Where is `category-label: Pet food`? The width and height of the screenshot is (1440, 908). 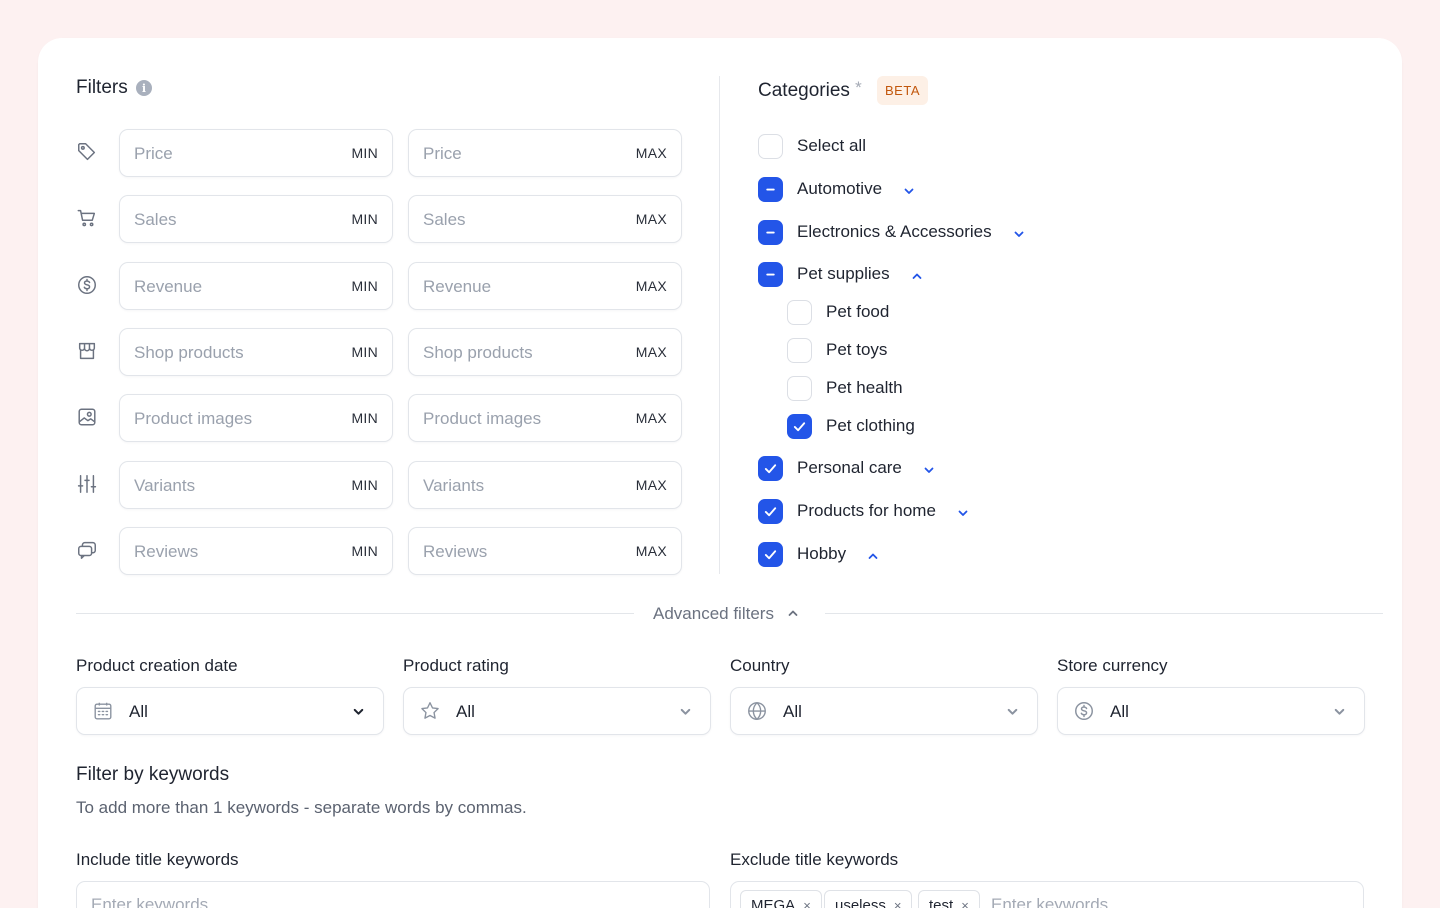 category-label: Pet food is located at coordinates (857, 312).